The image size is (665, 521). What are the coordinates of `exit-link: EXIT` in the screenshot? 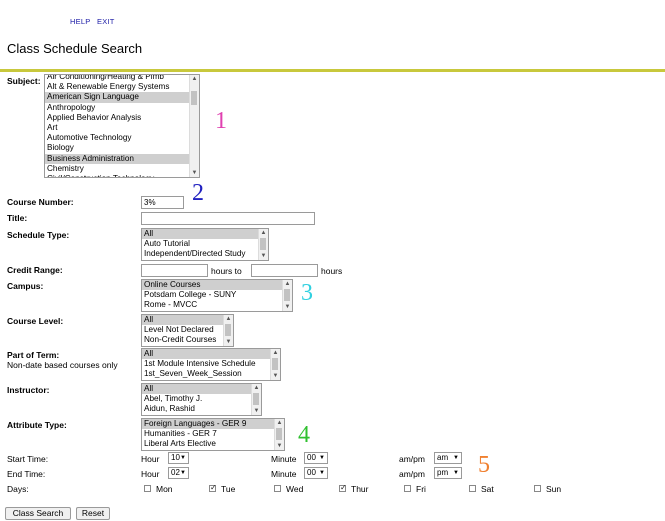 It's located at (105, 21).